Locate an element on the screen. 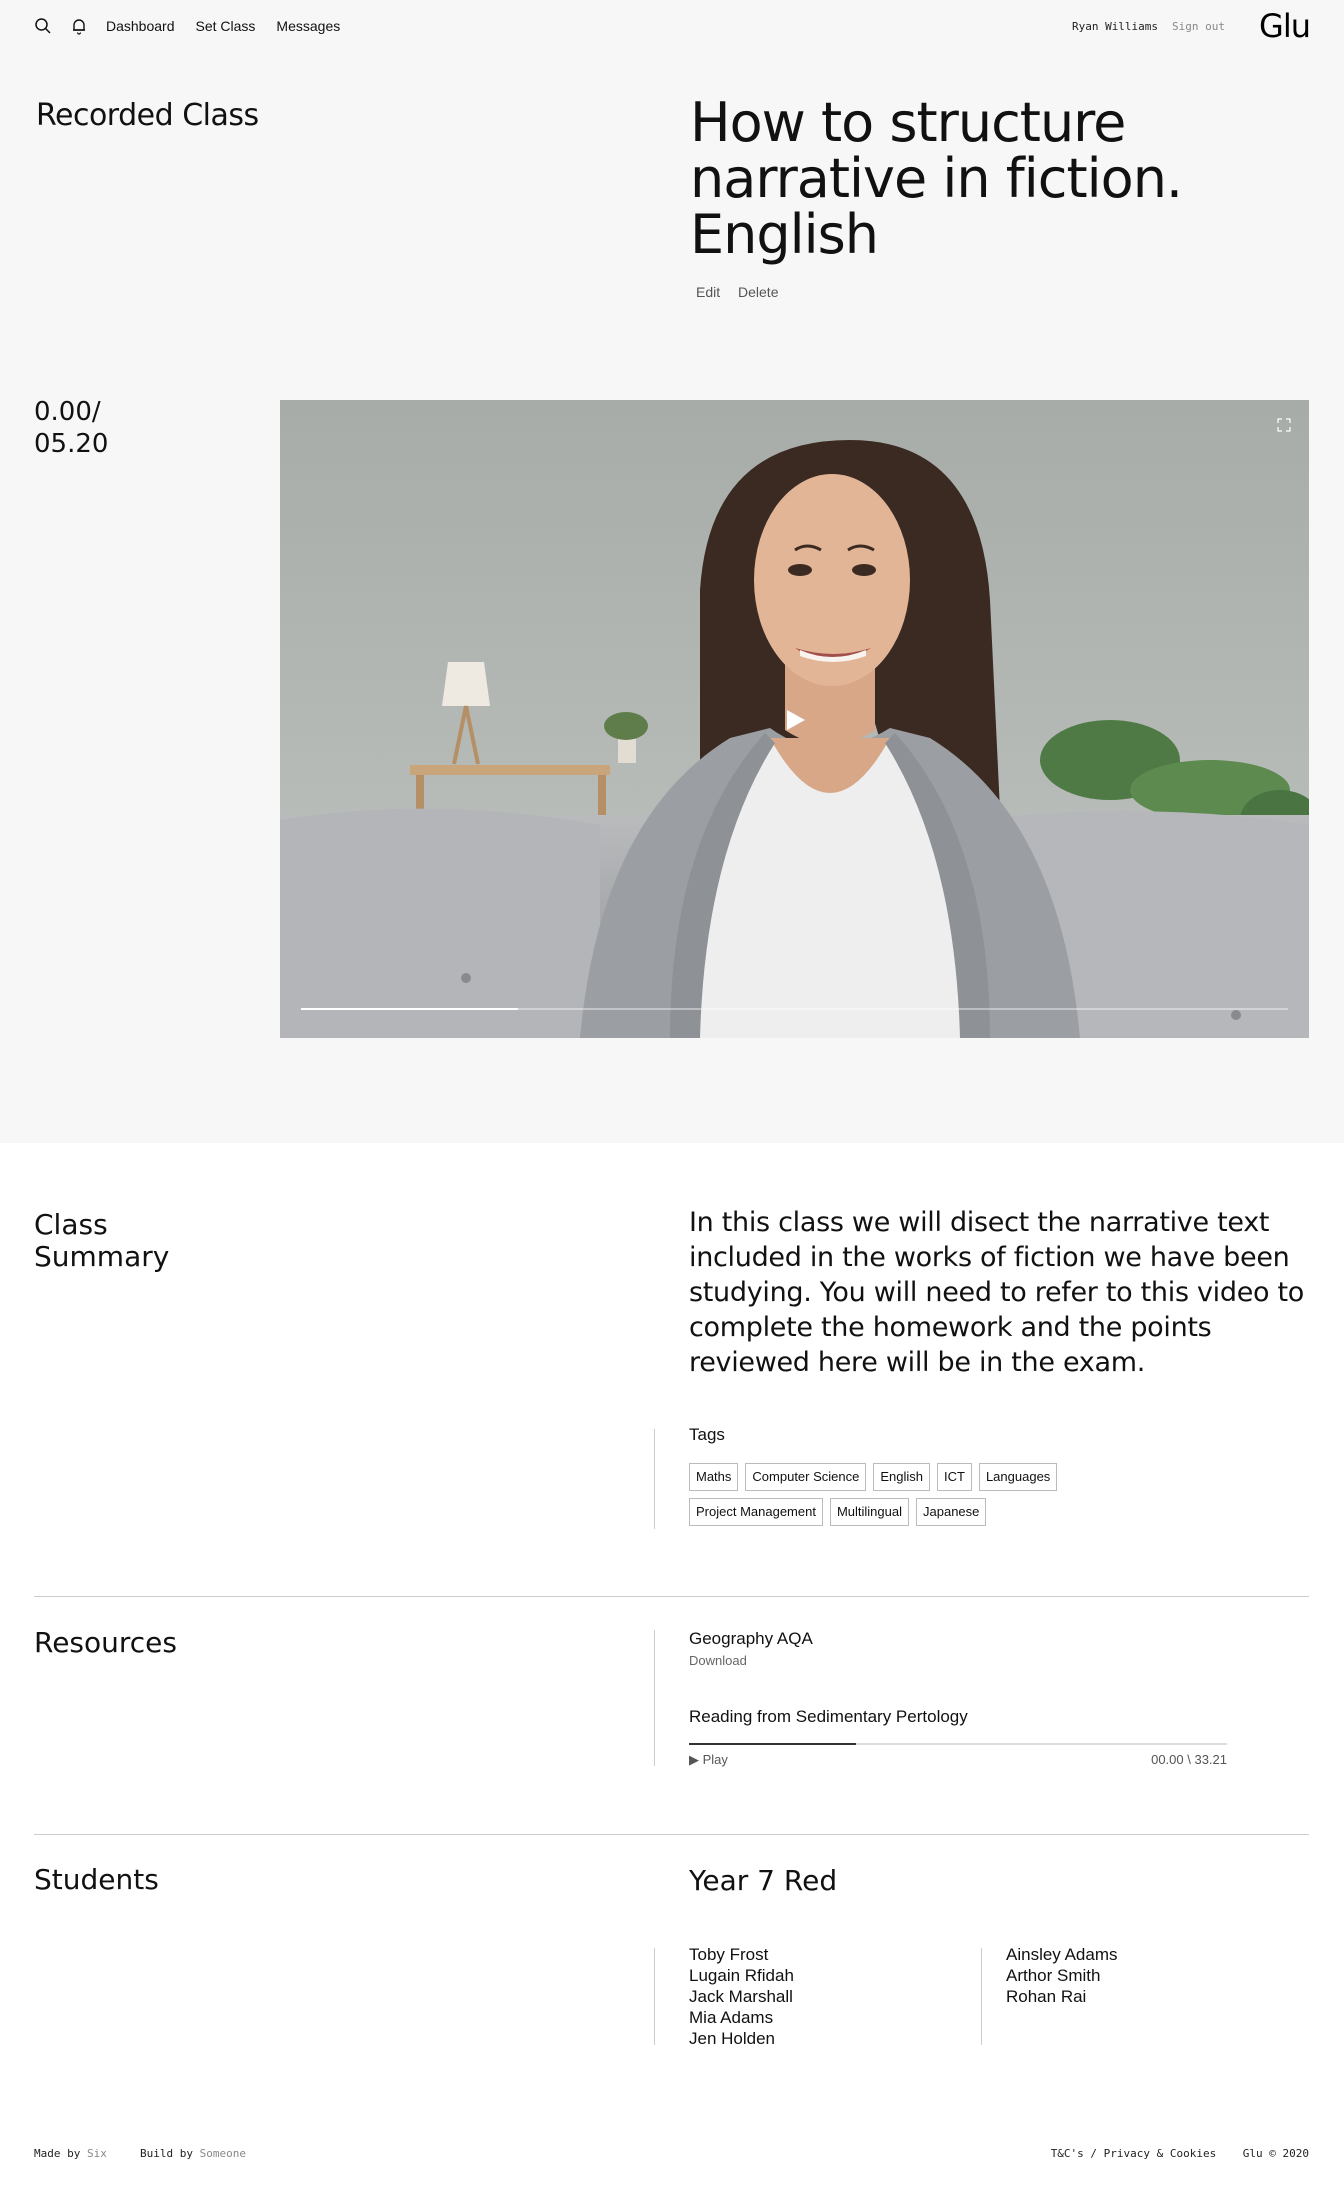  nav-messages: Messages is located at coordinates (308, 26).